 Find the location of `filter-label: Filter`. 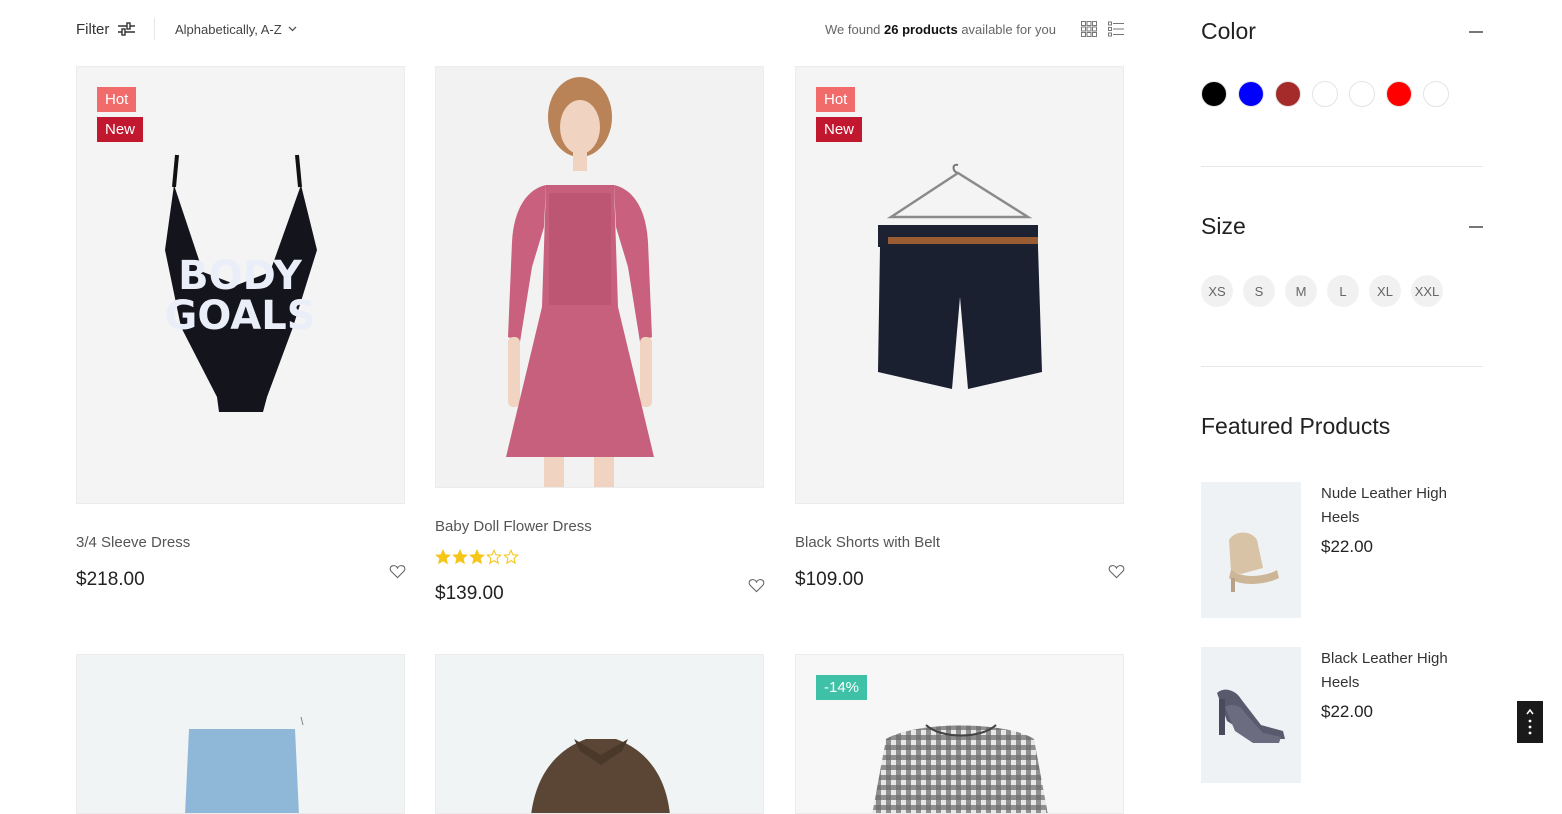

filter-label: Filter is located at coordinates (93, 29).